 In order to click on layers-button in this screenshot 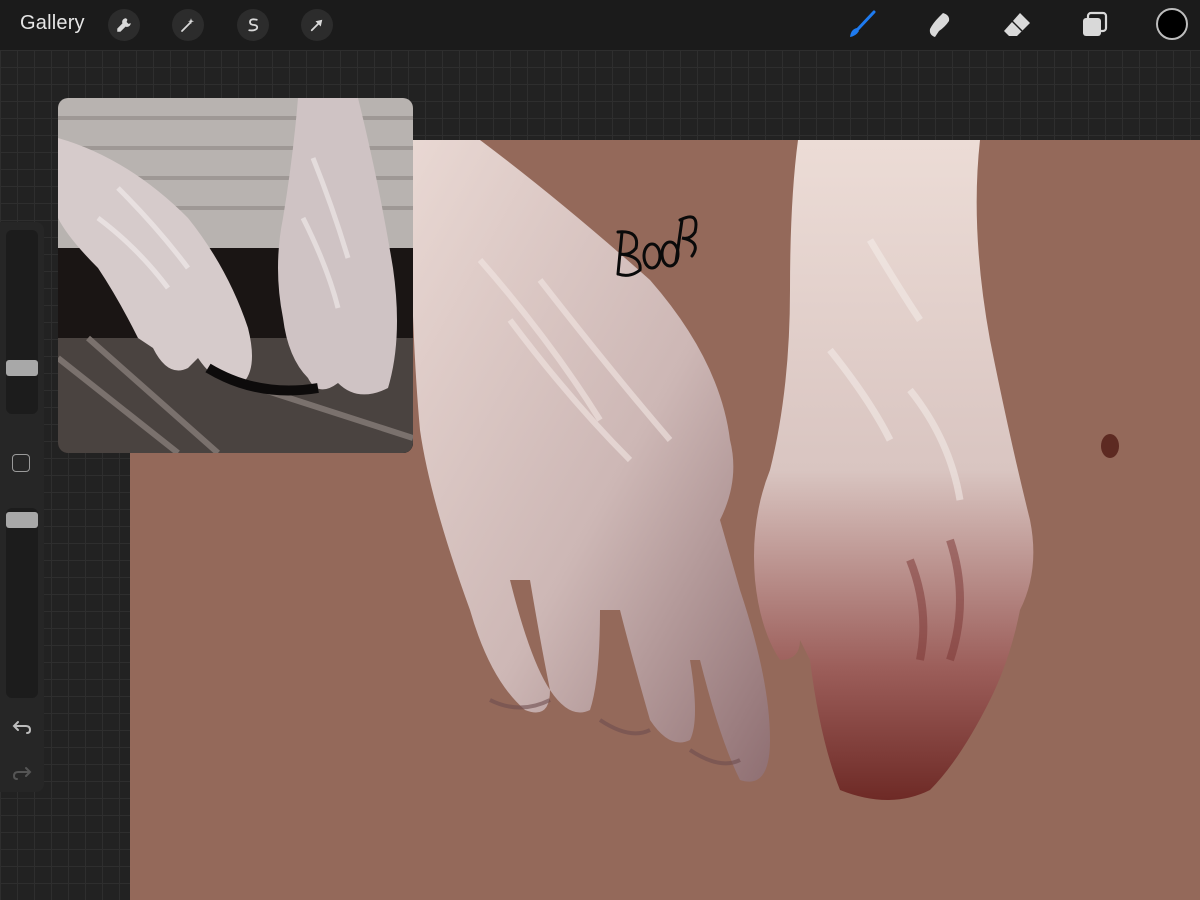, I will do `click(1095, 25)`.